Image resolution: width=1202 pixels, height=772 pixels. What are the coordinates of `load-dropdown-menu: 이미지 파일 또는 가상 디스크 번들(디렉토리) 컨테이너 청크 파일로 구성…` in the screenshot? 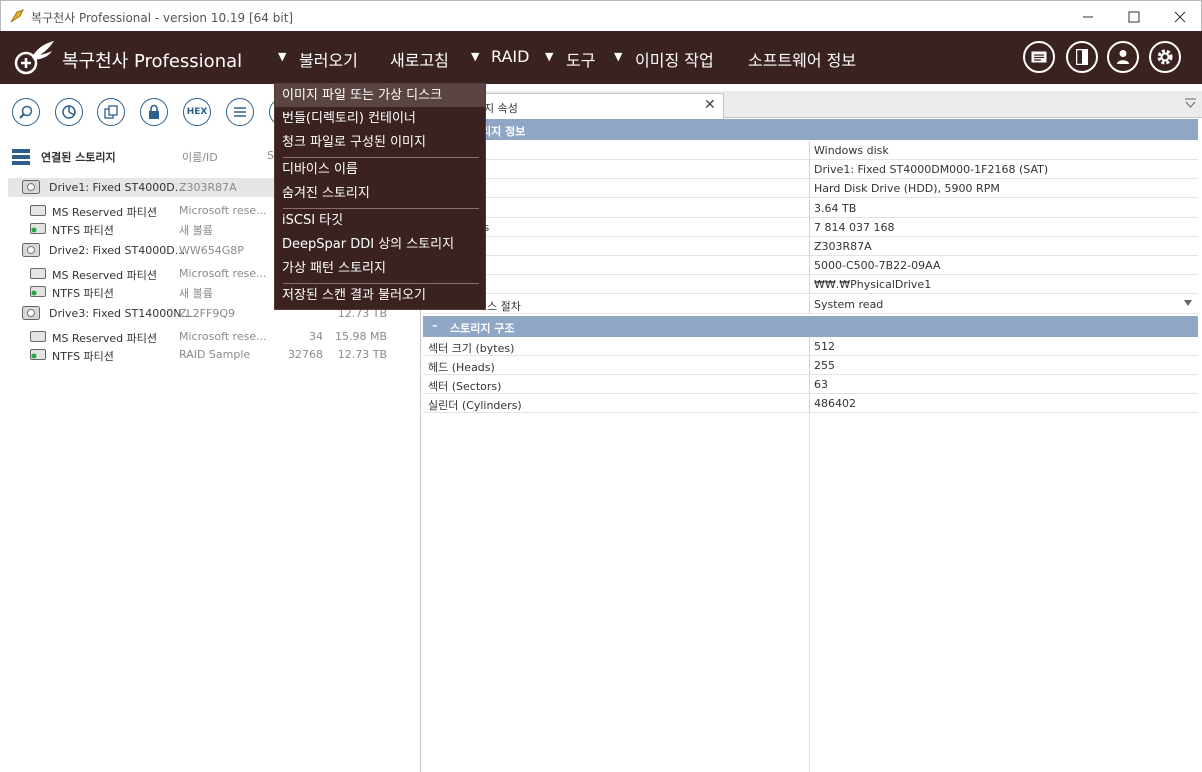 It's located at (380, 196).